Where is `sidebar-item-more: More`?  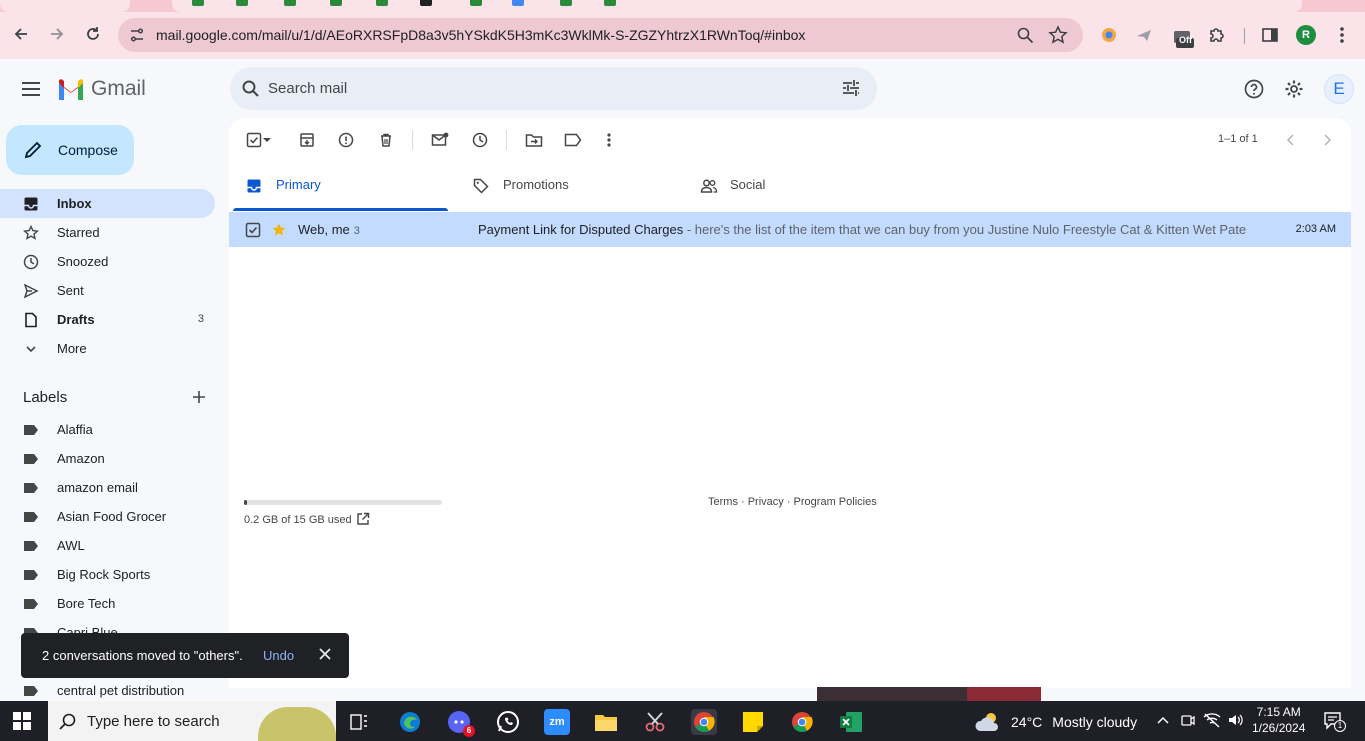
sidebar-item-more: More is located at coordinates (107, 348).